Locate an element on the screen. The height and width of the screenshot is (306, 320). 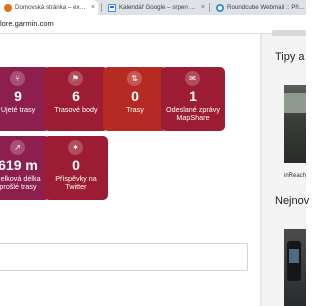
tab-google-calendar: Kalendář Google – srpen 2021 × is located at coordinates (156, 7).